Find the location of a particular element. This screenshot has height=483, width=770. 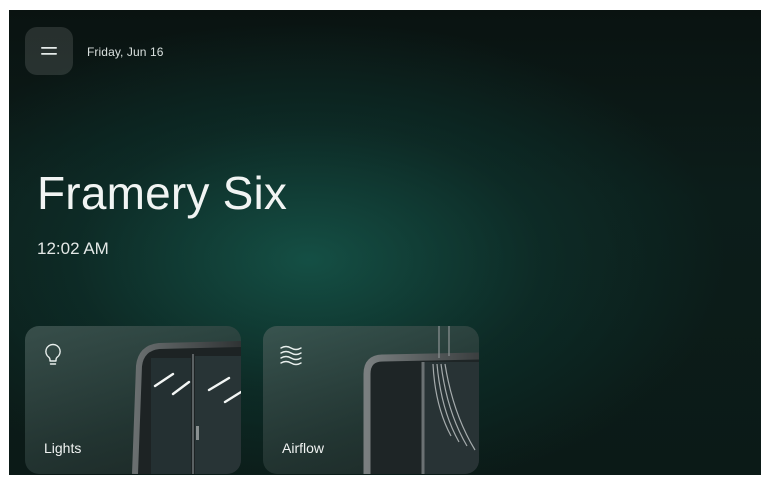

clock-time: 12:02 AM is located at coordinates (73, 248).